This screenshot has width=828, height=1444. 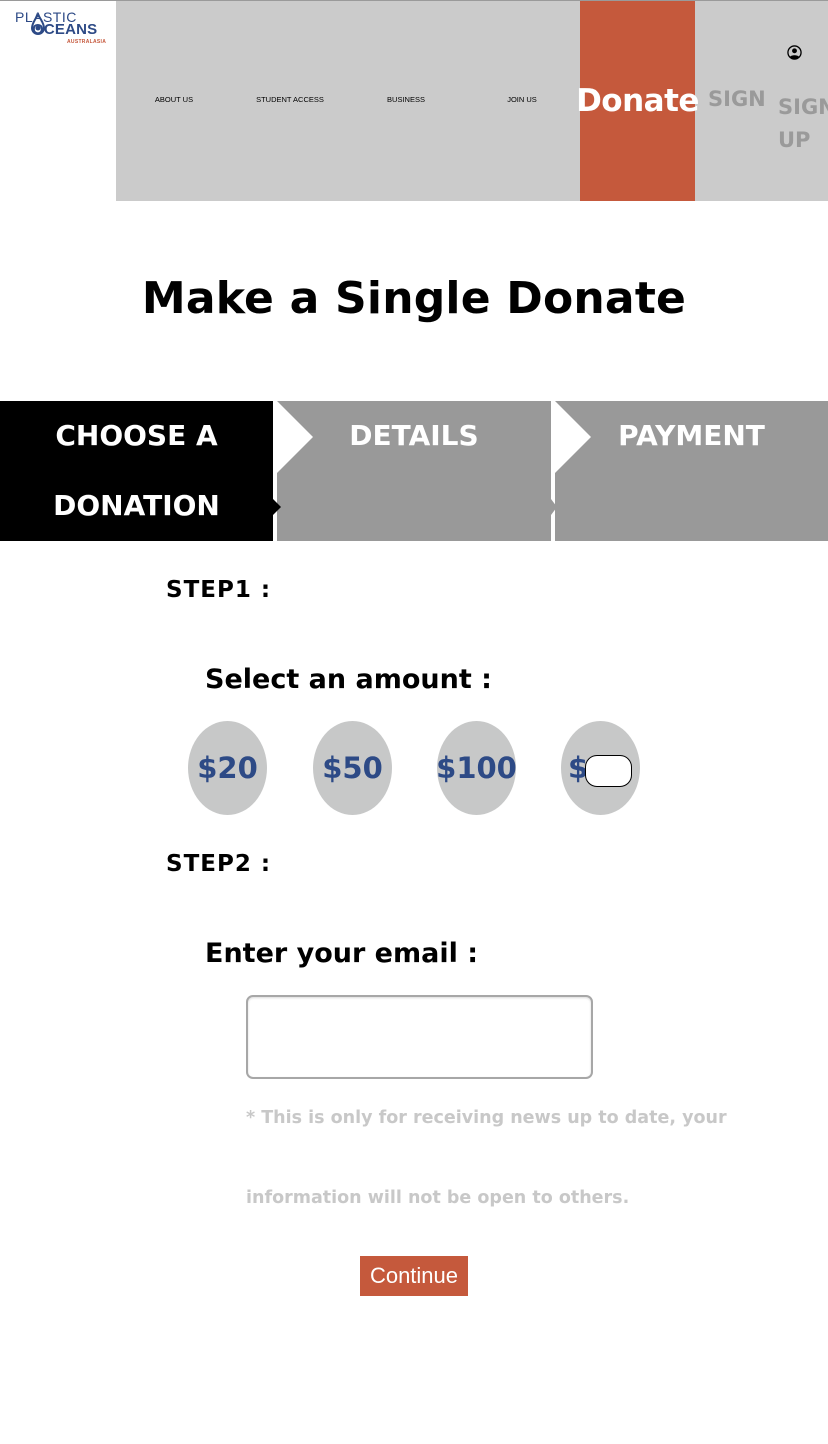 I want to click on step-choose-donation-label: CHOOSE A DONATION, so click(x=136, y=470).